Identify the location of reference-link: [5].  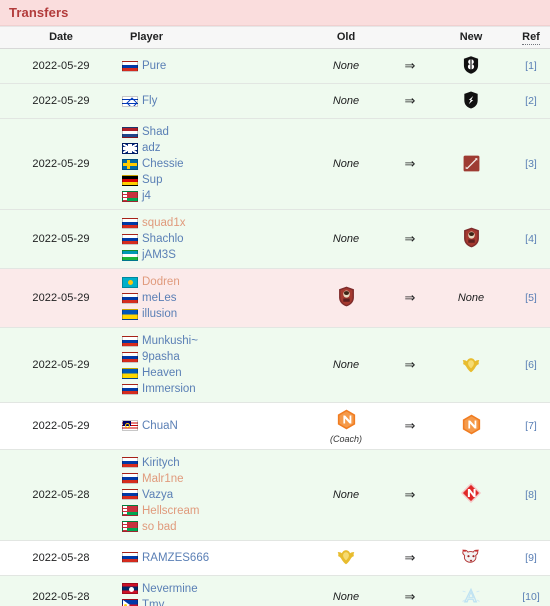
(531, 298).